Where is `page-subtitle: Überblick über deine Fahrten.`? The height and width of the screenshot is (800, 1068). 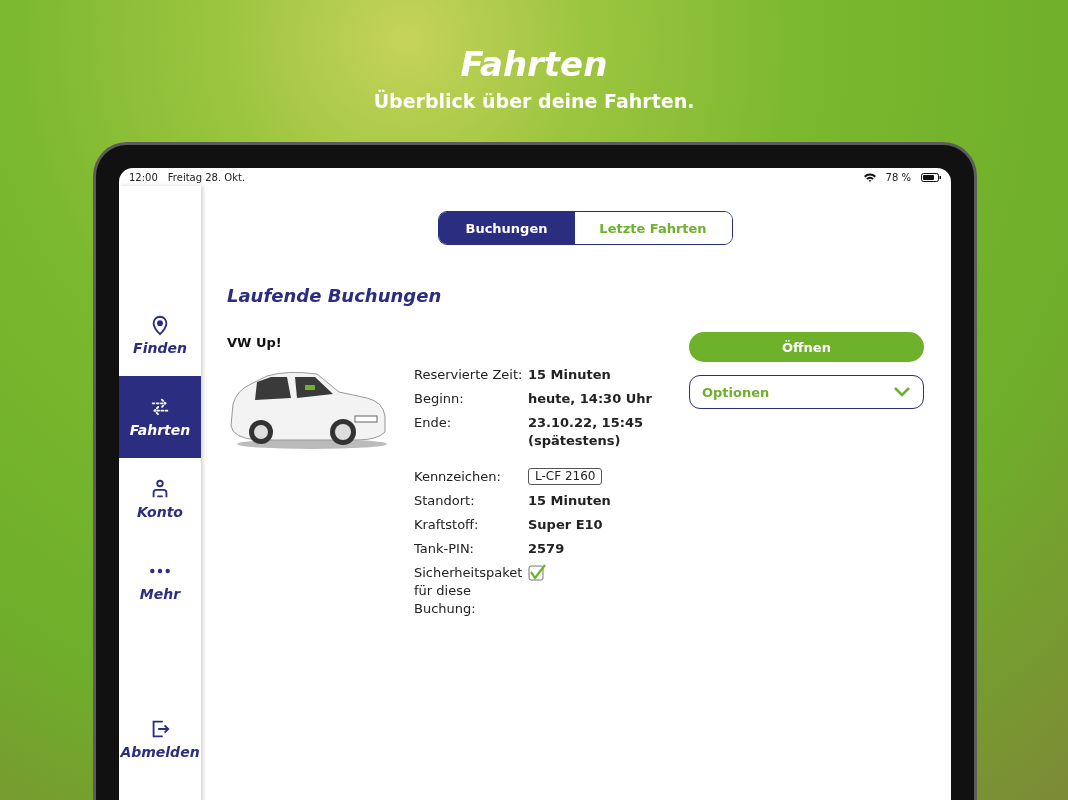 page-subtitle: Überblick über deine Fahrten. is located at coordinates (534, 101).